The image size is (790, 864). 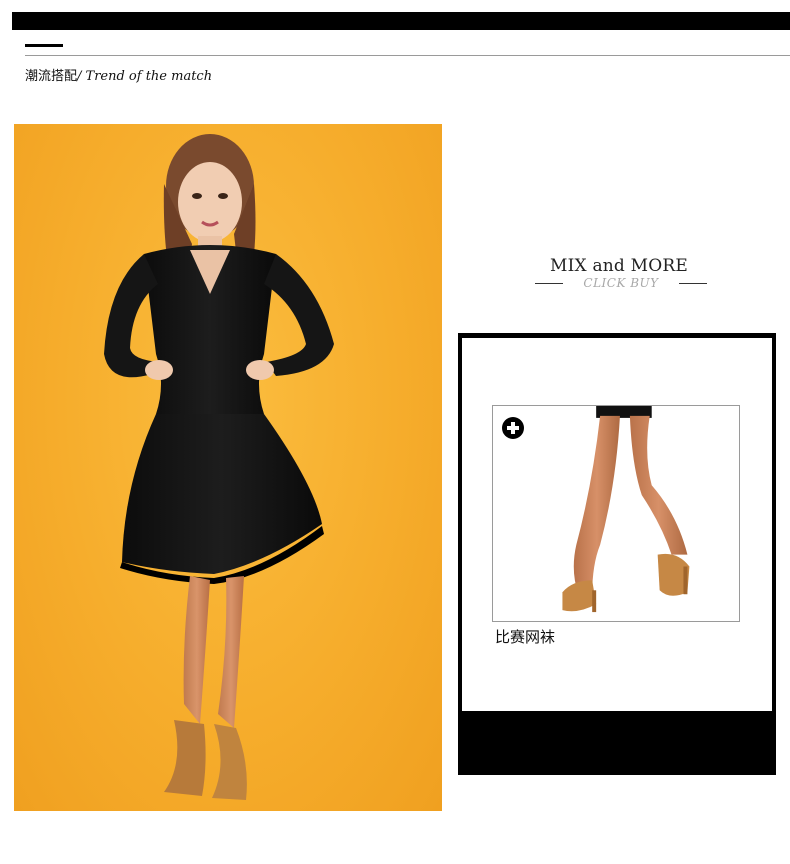 I want to click on top-banner-bar, so click(x=401, y=21).